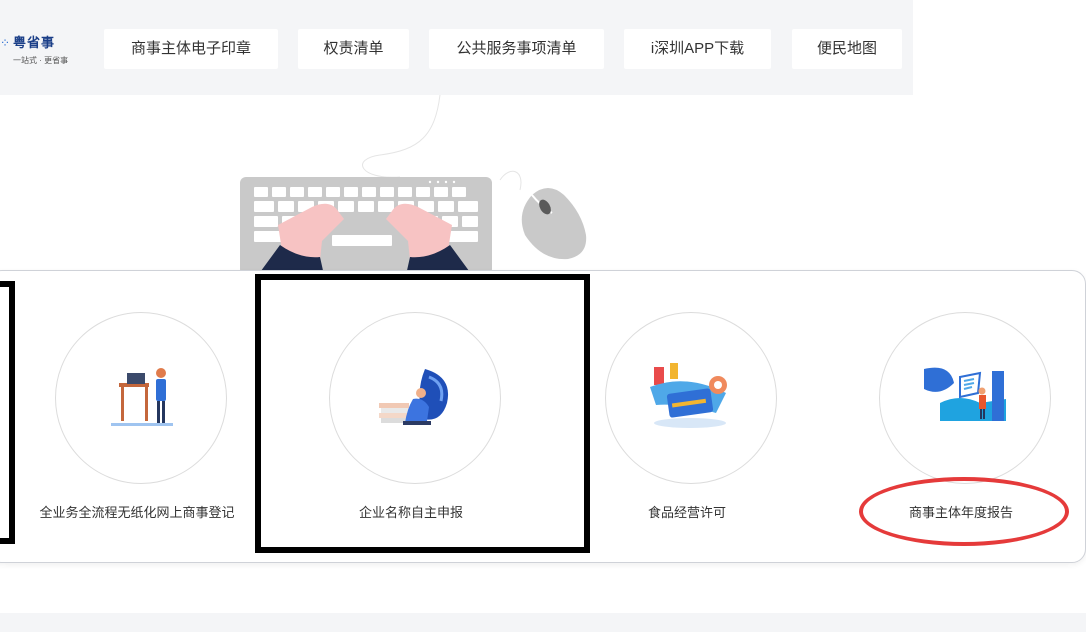 Image resolution: width=1086 pixels, height=632 pixels. I want to click on service-card-food-license: 食品经营许可, so click(687, 417).